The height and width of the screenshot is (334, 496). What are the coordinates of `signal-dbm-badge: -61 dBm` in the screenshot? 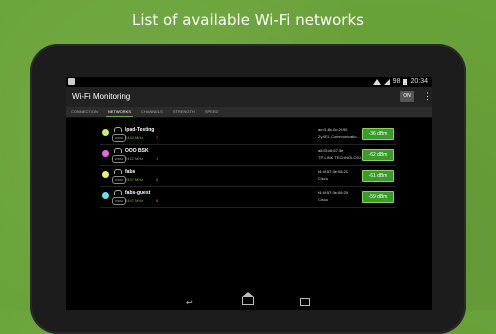 It's located at (378, 176).